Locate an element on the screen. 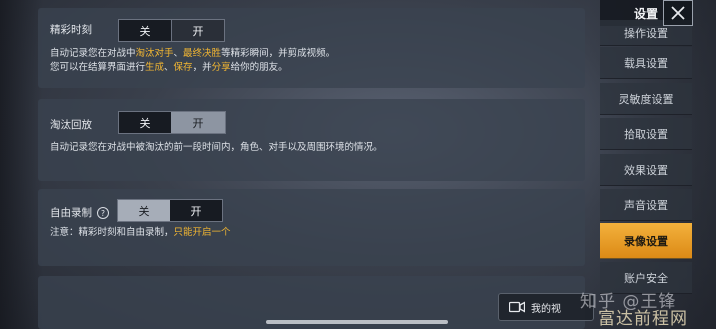  highlights-label: 精彩时刻 is located at coordinates (71, 30).